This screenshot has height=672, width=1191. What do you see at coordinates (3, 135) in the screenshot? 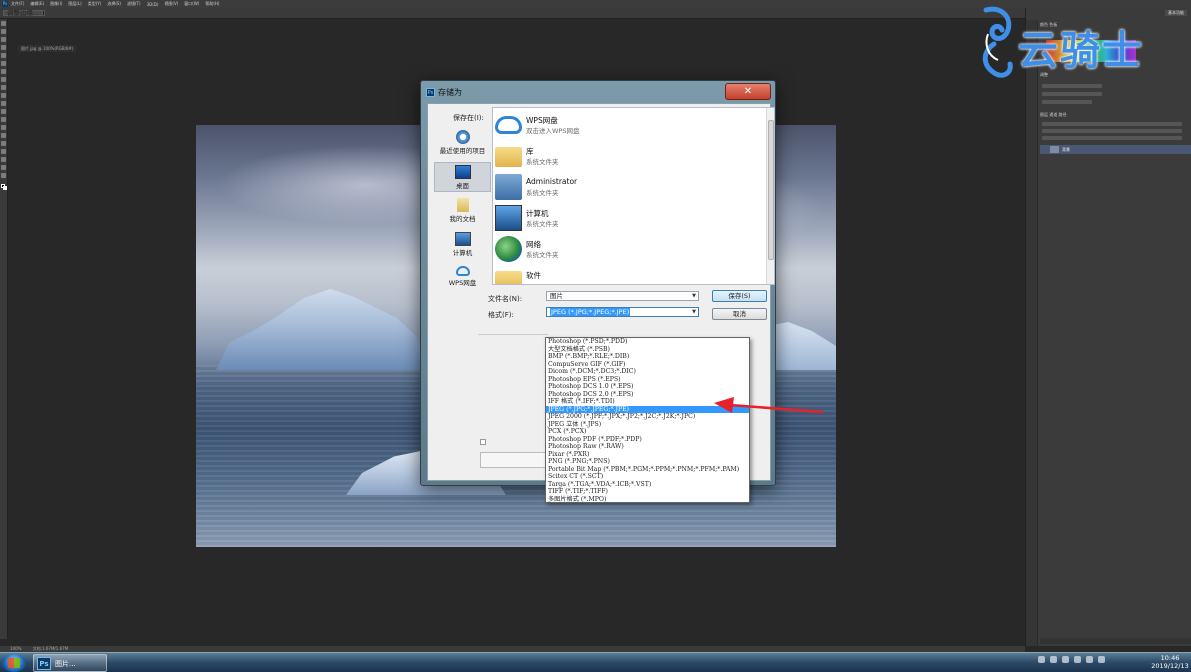
I see `pen-tool-icon` at bounding box center [3, 135].